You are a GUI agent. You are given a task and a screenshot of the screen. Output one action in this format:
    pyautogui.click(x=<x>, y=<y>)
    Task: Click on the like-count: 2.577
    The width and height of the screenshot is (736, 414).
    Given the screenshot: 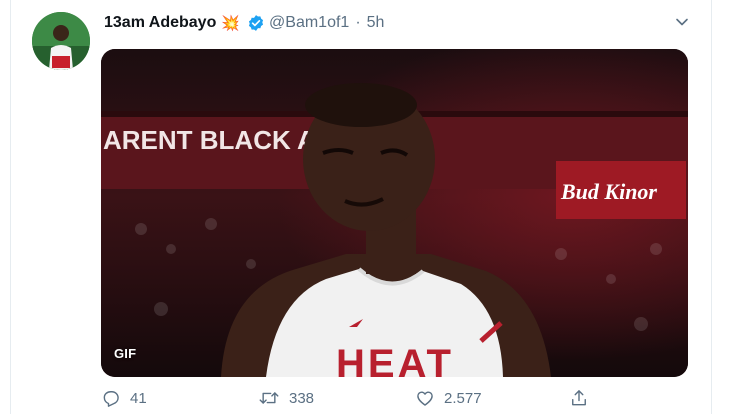 What is the action you would take?
    pyautogui.click(x=463, y=398)
    